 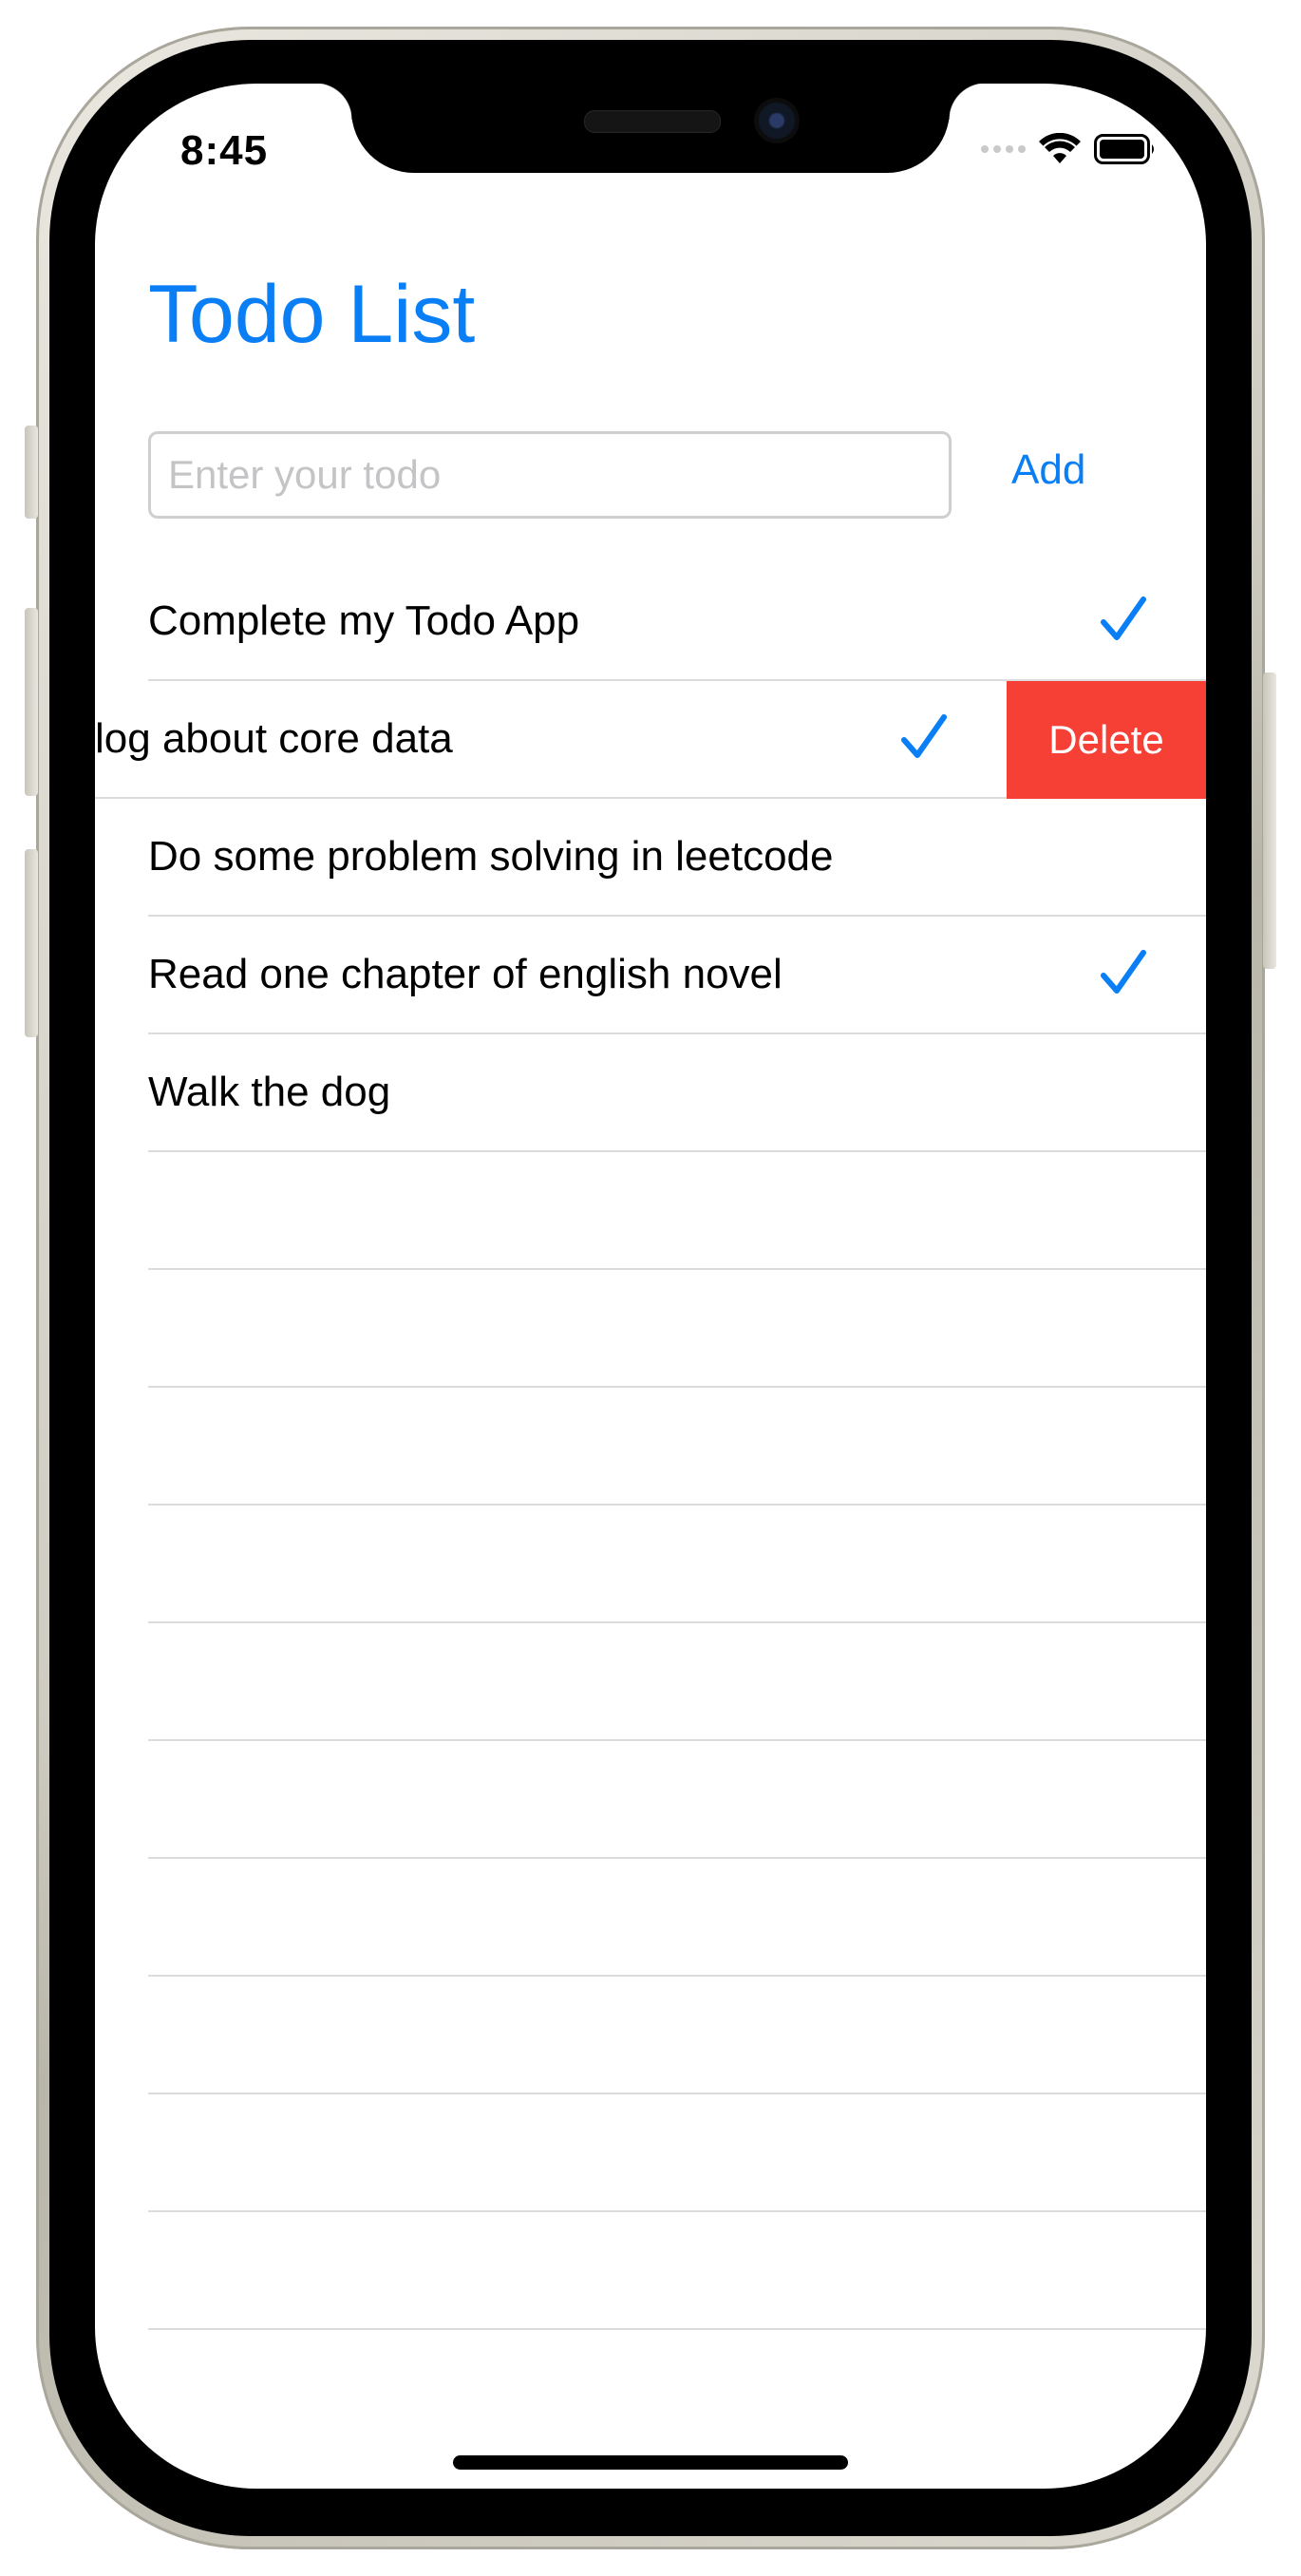 I want to click on todo-row-swiped: log about core data Delete, so click(x=650, y=740).